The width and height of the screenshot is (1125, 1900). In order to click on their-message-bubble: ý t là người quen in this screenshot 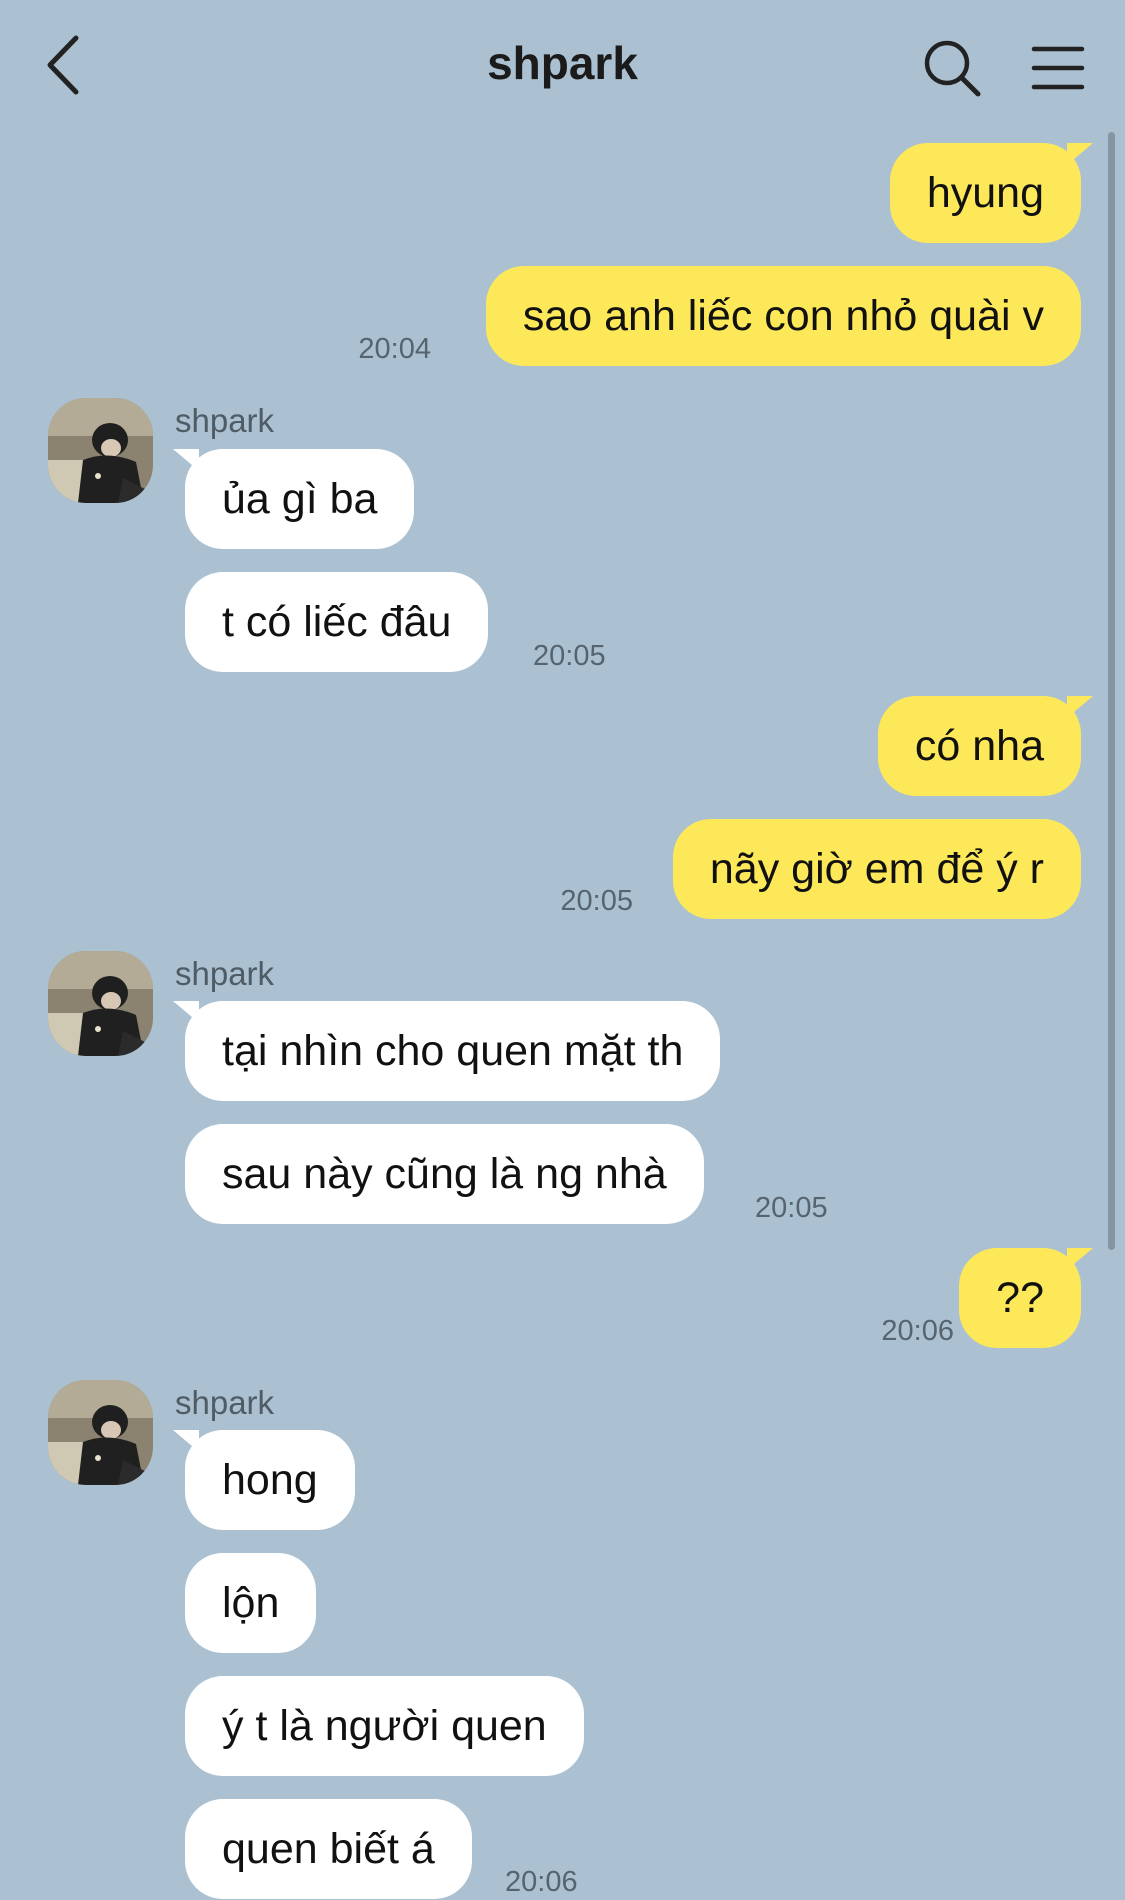, I will do `click(384, 1726)`.